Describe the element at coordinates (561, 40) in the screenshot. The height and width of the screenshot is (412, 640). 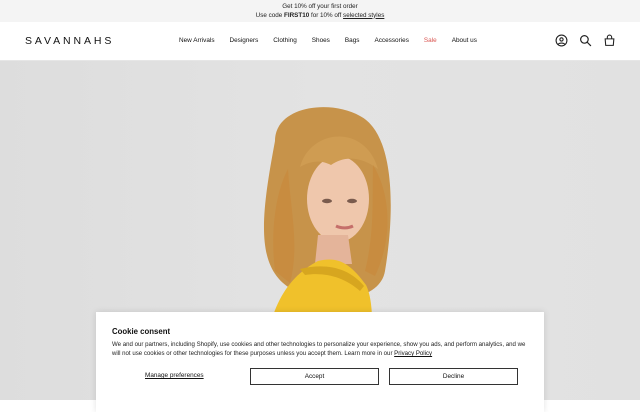
I see `account-icon` at that location.